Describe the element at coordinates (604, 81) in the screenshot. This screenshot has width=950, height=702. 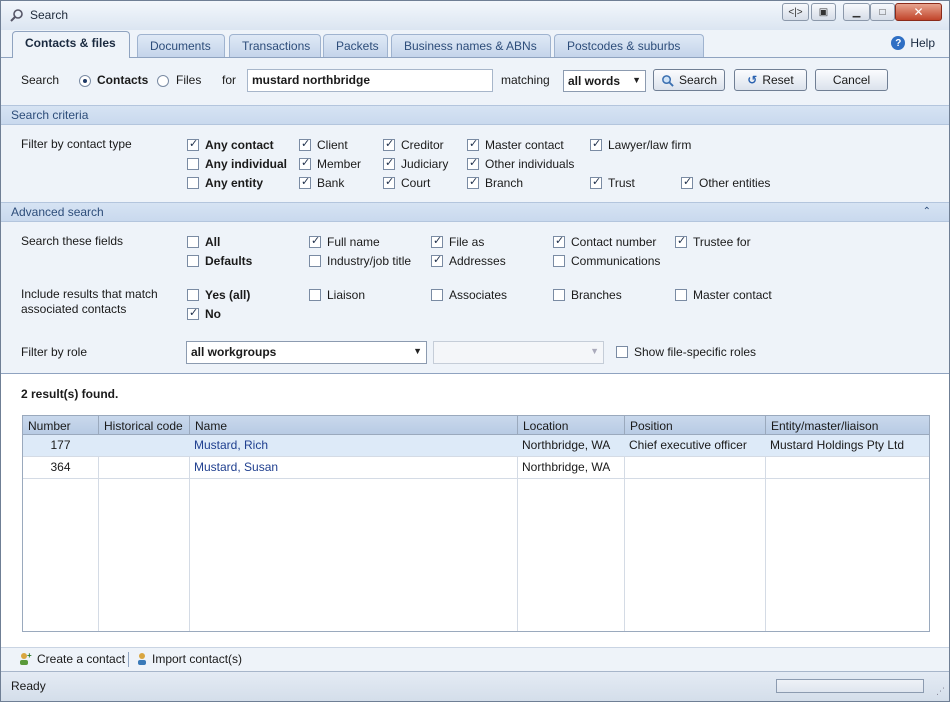
I see `matching-select: all words ▼` at that location.